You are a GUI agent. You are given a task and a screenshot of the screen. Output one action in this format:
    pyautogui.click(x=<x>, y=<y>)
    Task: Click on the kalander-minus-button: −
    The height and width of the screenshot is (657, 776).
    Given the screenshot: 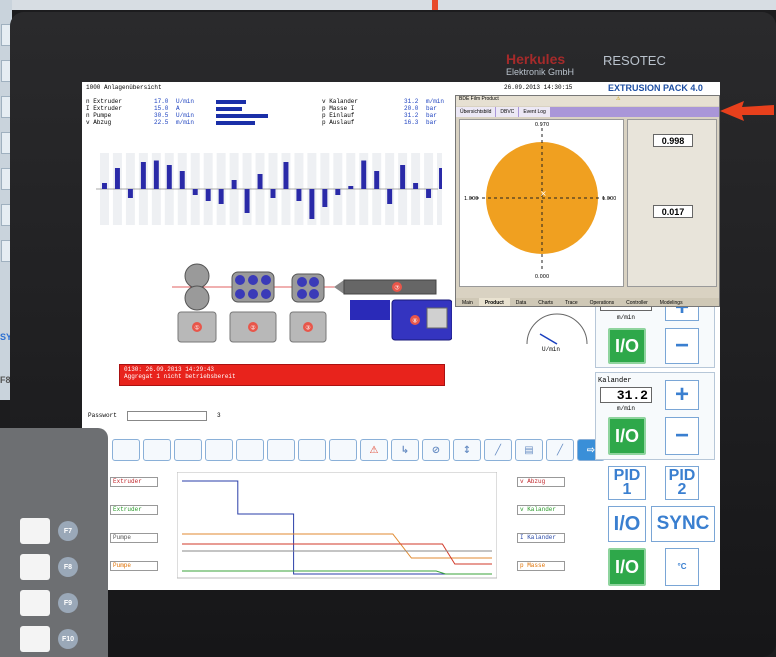 What is the action you would take?
    pyautogui.click(x=682, y=436)
    